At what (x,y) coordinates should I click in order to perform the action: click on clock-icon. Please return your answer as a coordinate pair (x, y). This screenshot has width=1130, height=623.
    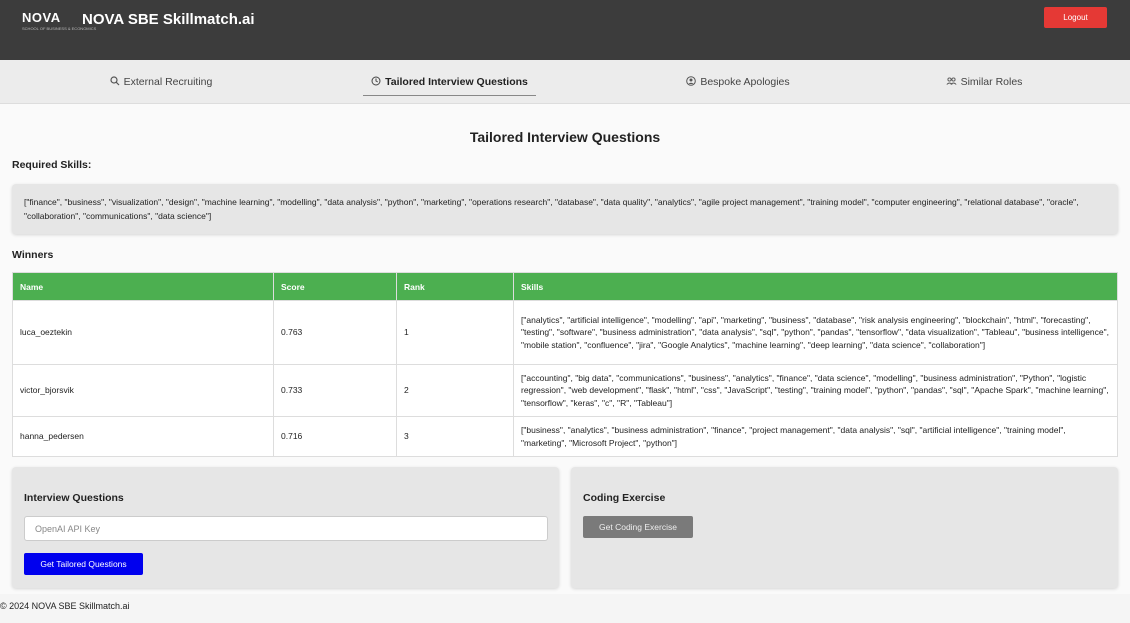
    Looking at the image, I should click on (376, 82).